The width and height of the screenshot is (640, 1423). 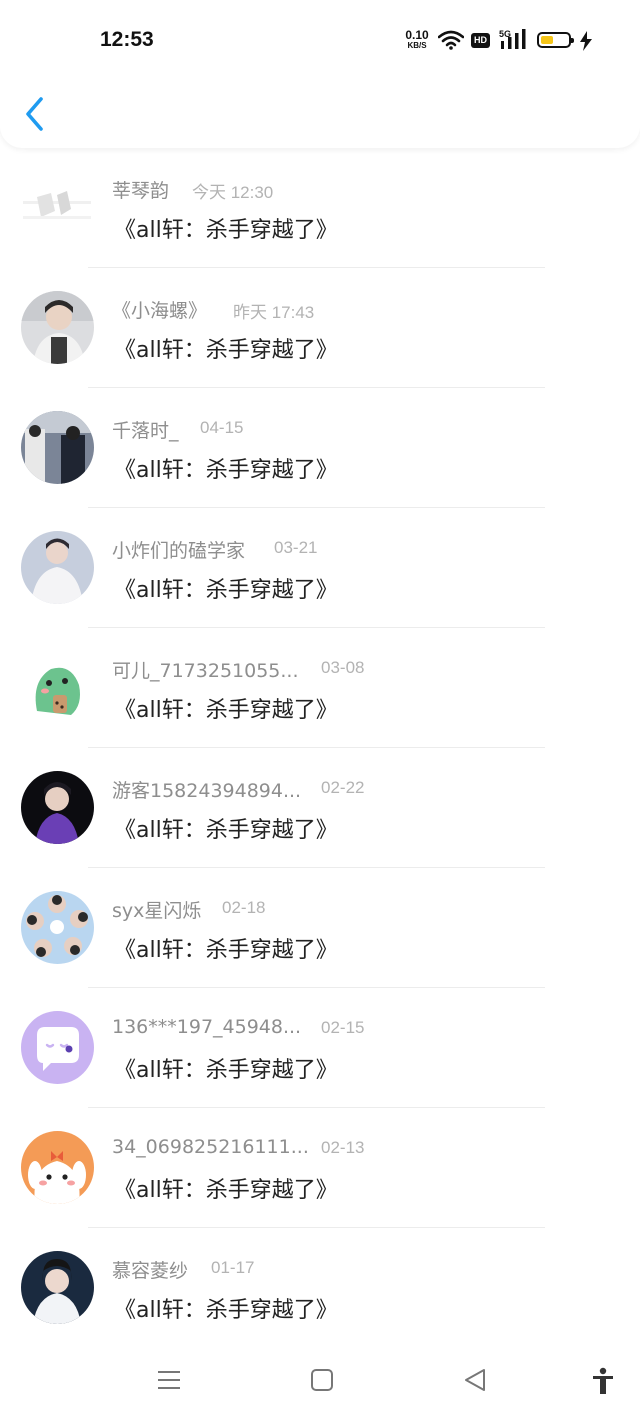 I want to click on message-time: 02-15, so click(x=343, y=1027).